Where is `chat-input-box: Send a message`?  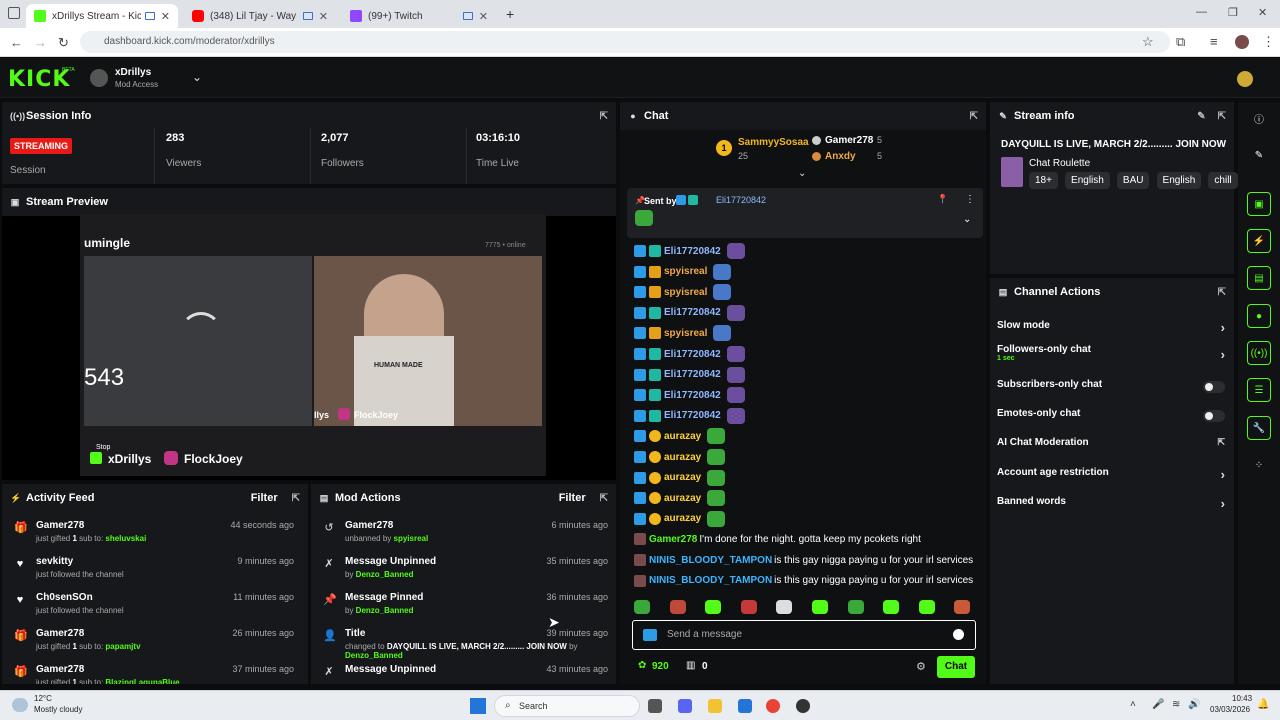
chat-input-box: Send a message is located at coordinates (804, 635).